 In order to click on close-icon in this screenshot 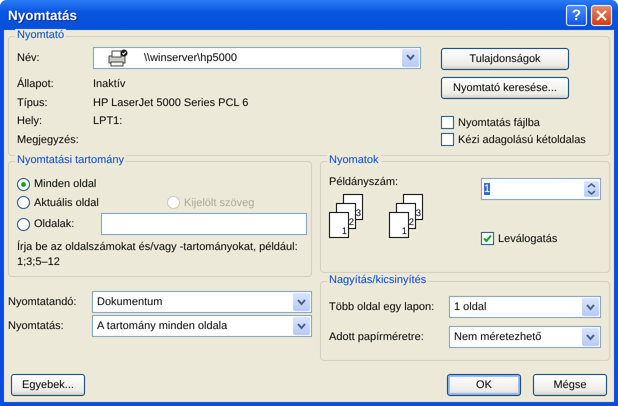, I will do `click(601, 15)`.